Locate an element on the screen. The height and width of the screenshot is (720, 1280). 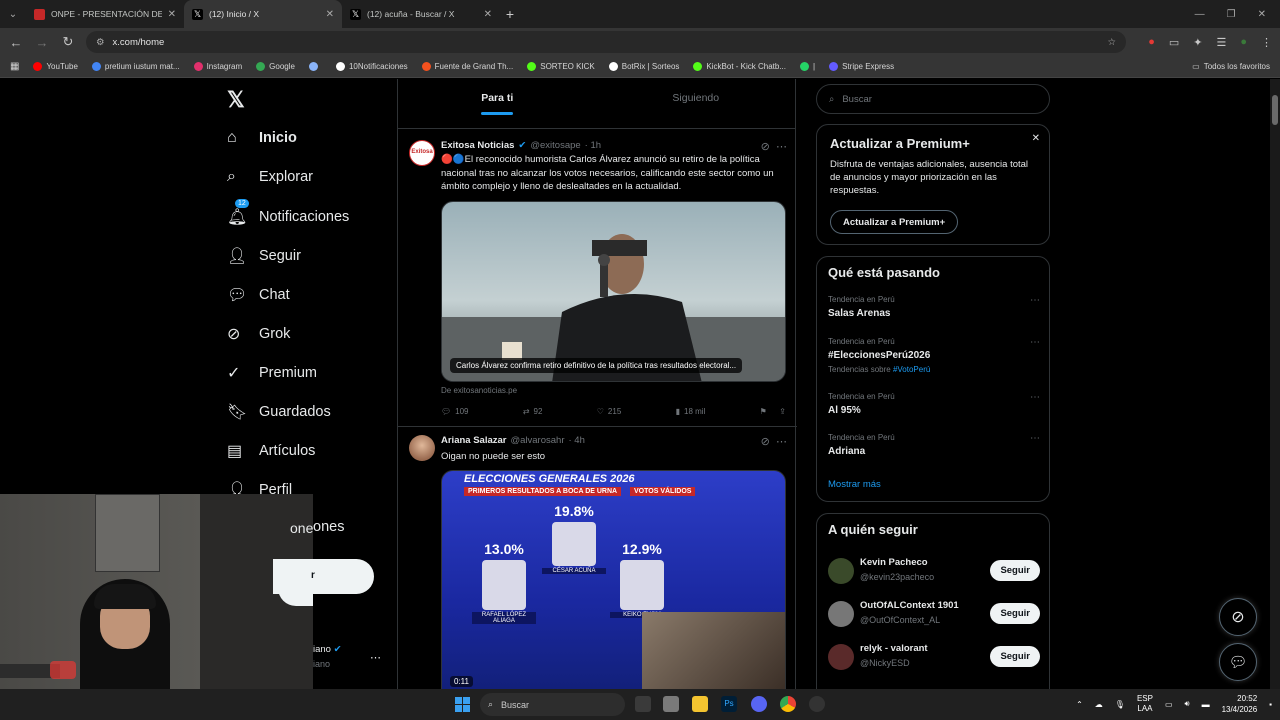
mic-icon: 🎙︎ is located at coordinates (1120, 704).